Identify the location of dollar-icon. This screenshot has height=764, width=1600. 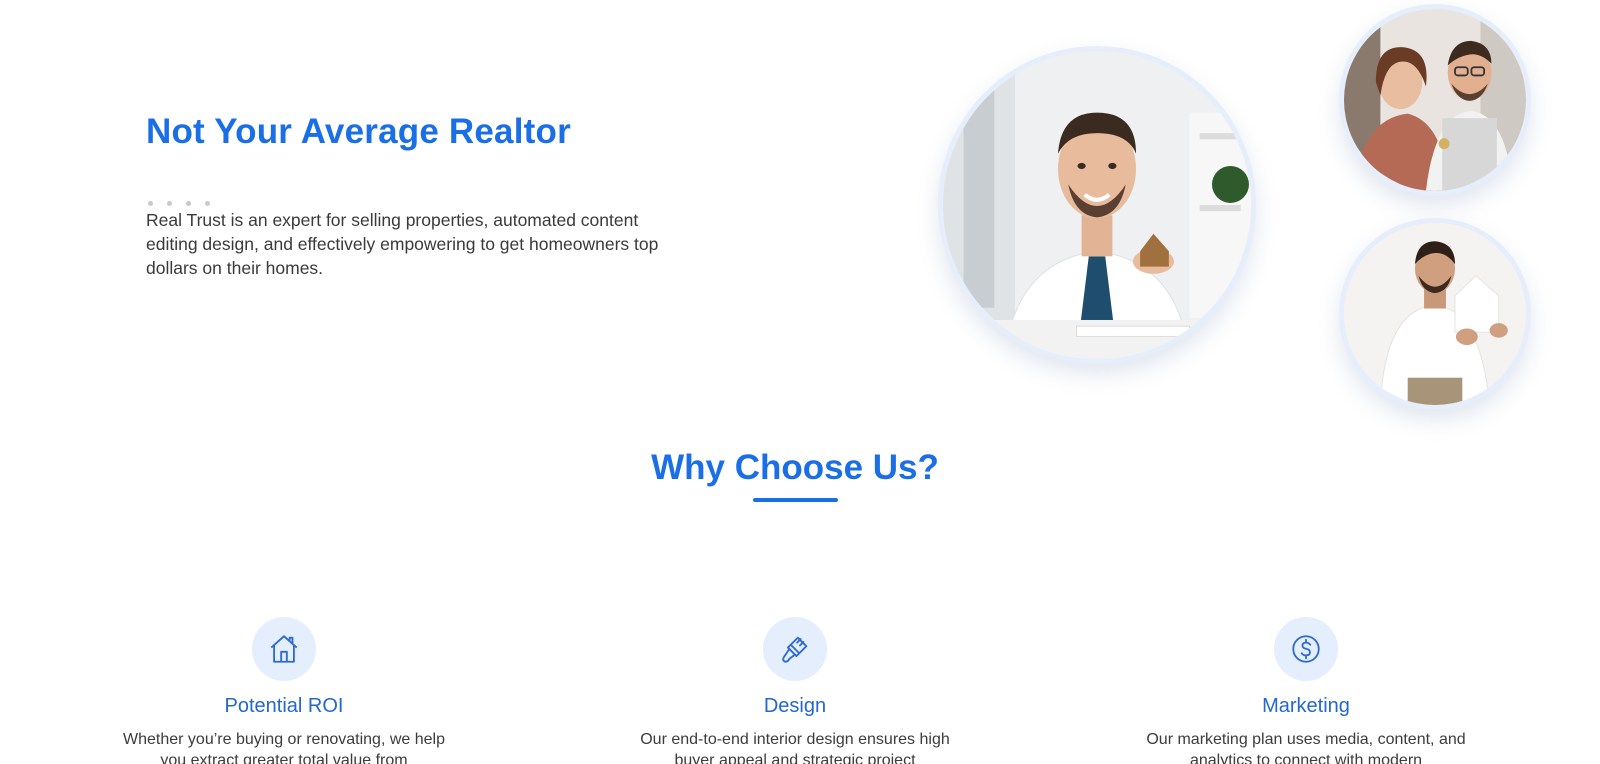
(1306, 649).